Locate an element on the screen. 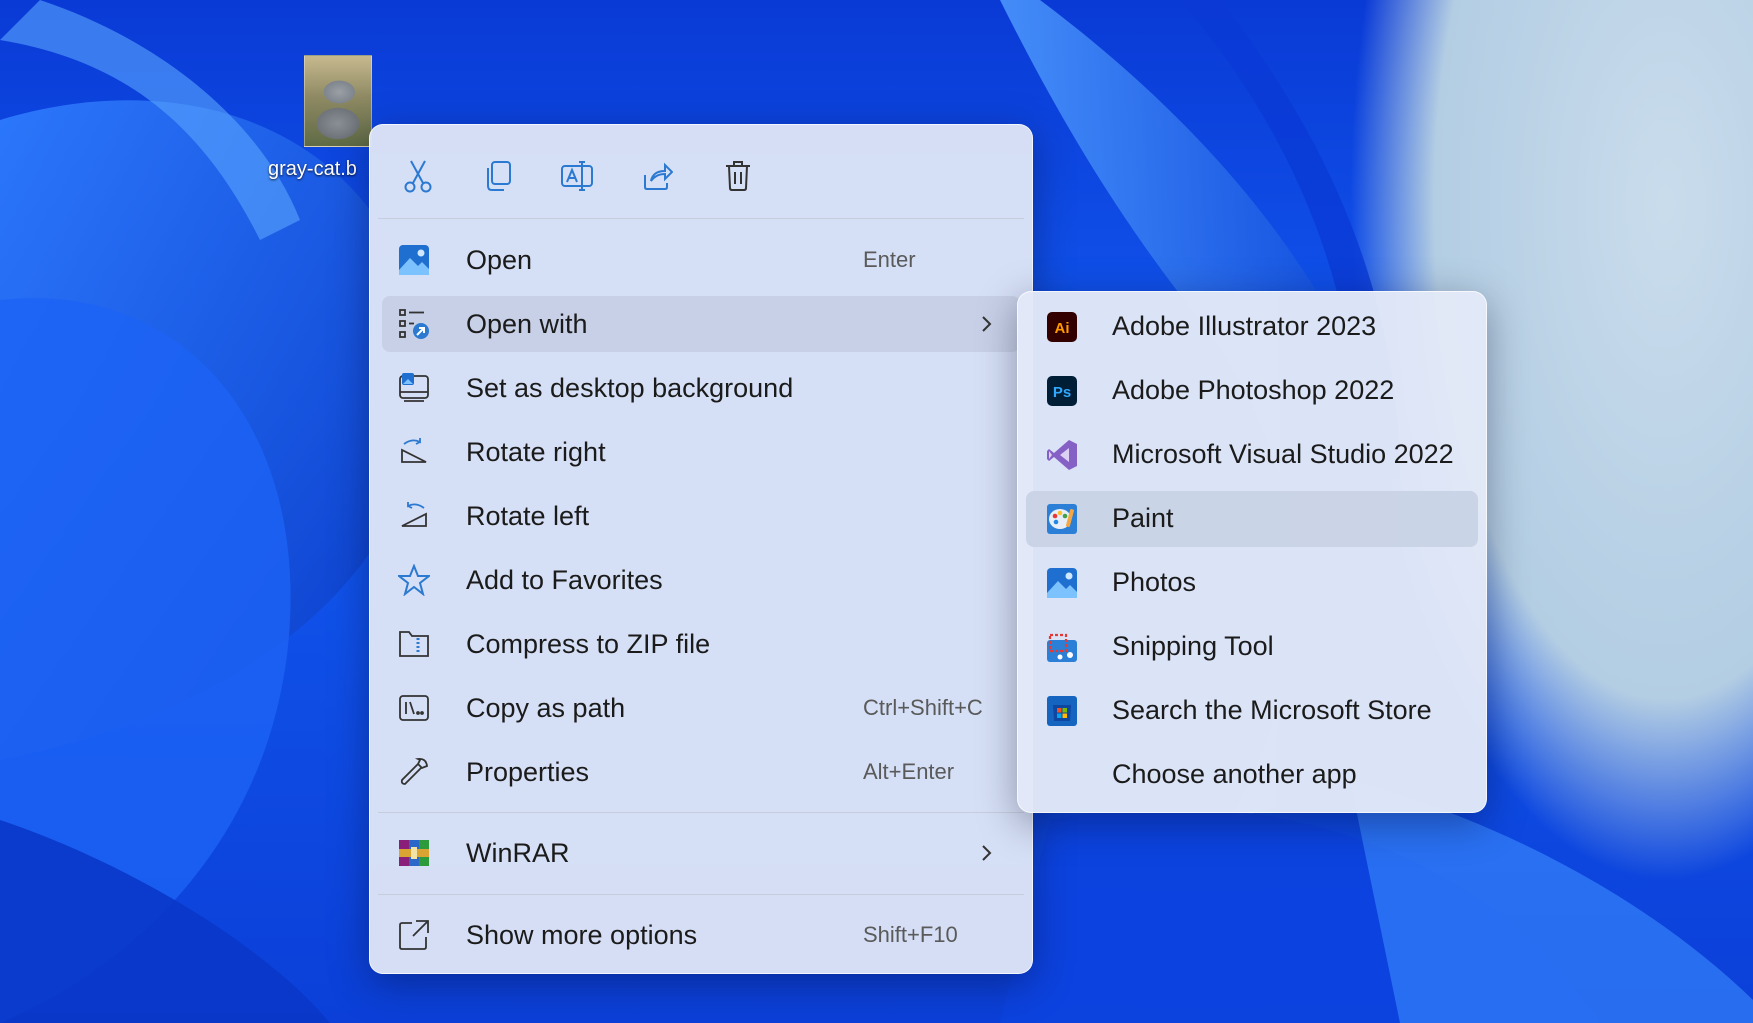 The image size is (1753, 1023). star-icon is located at coordinates (414, 580).